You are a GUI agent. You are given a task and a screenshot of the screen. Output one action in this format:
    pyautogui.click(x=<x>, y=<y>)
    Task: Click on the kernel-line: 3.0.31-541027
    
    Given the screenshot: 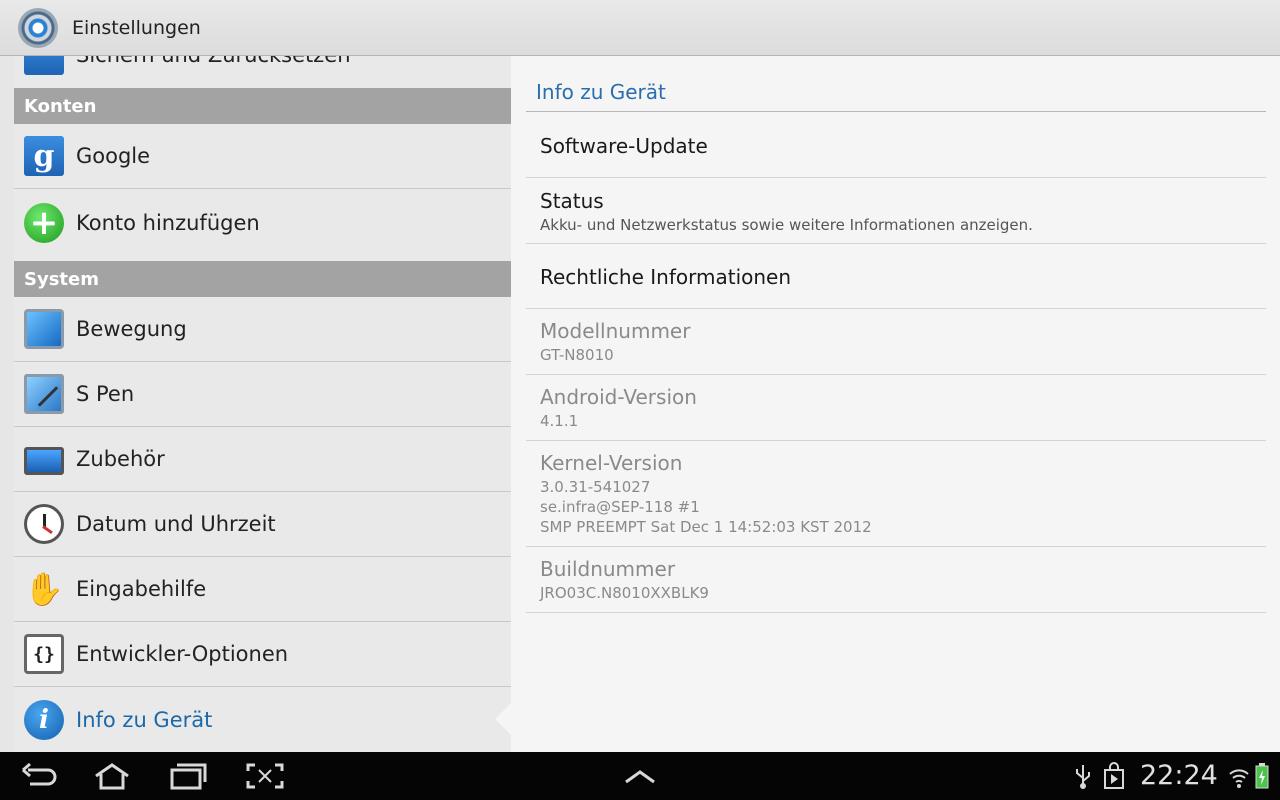 What is the action you would take?
    pyautogui.click(x=595, y=487)
    